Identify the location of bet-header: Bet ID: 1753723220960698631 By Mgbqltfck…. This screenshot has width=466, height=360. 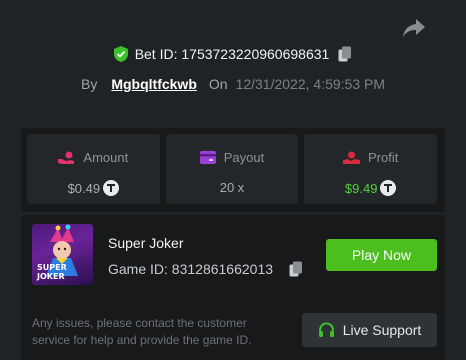
(233, 69).